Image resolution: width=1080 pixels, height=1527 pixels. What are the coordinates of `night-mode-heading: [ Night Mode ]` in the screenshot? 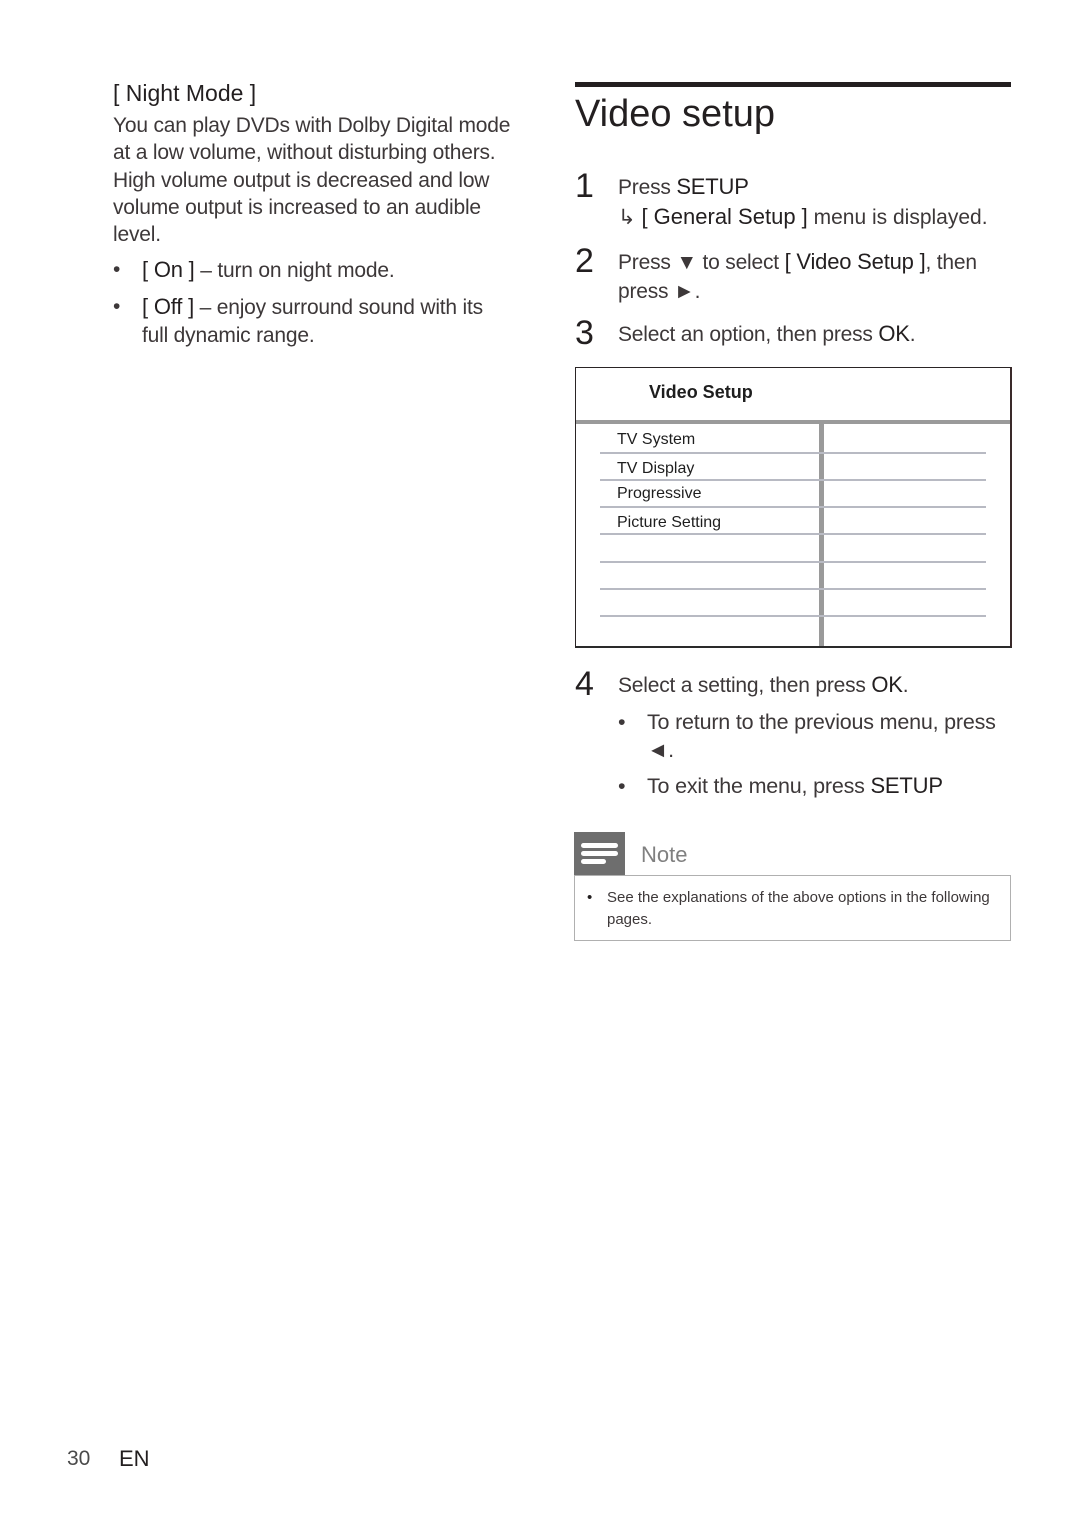 It's located at (185, 93).